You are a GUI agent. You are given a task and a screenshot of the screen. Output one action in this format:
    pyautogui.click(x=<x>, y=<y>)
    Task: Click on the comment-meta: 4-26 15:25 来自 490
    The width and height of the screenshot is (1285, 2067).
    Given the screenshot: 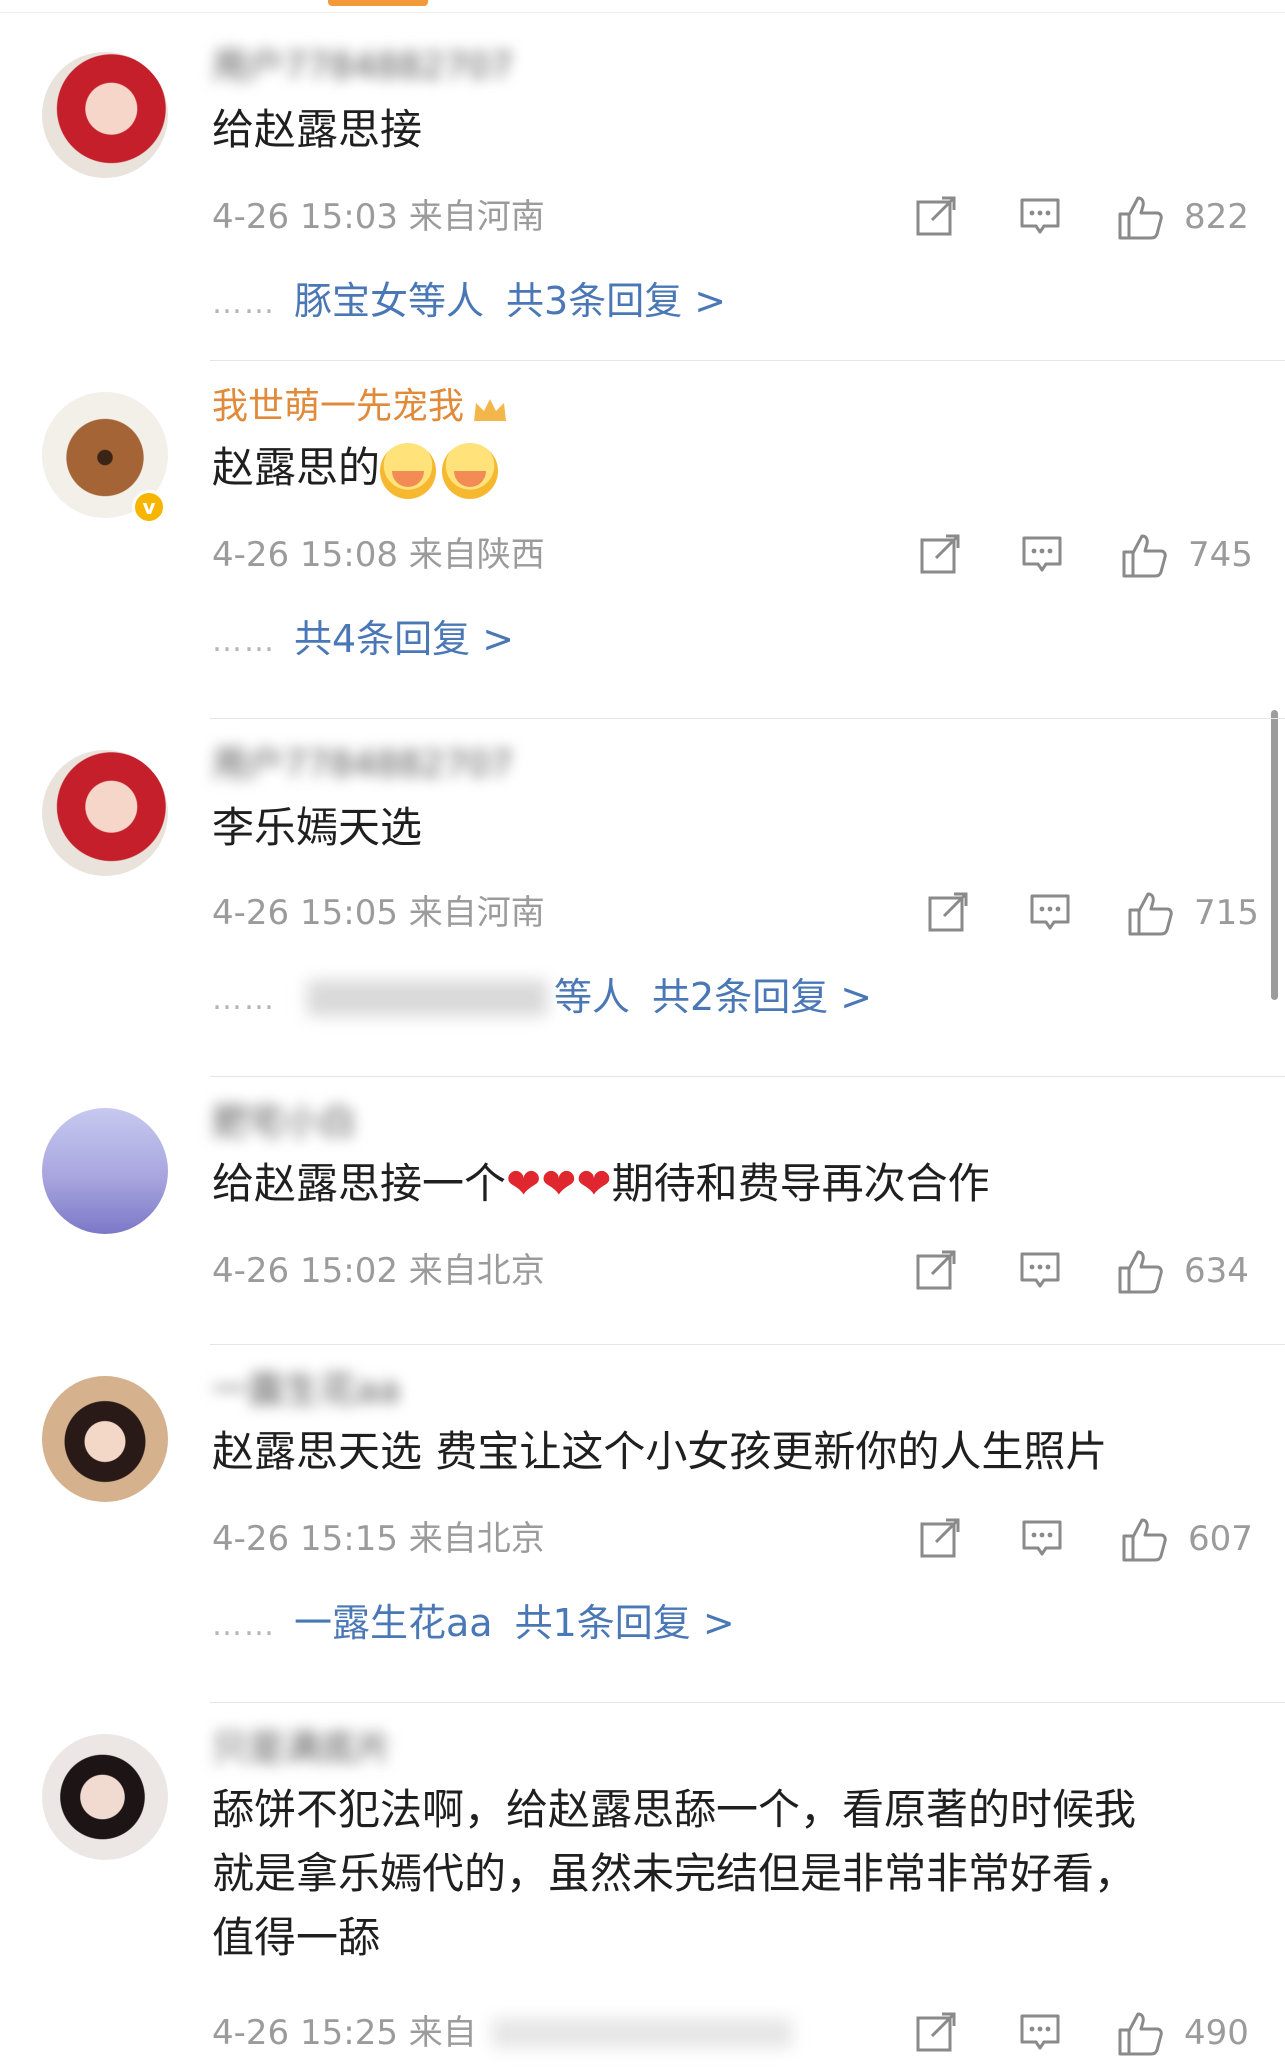 What is the action you would take?
    pyautogui.click(x=732, y=2033)
    